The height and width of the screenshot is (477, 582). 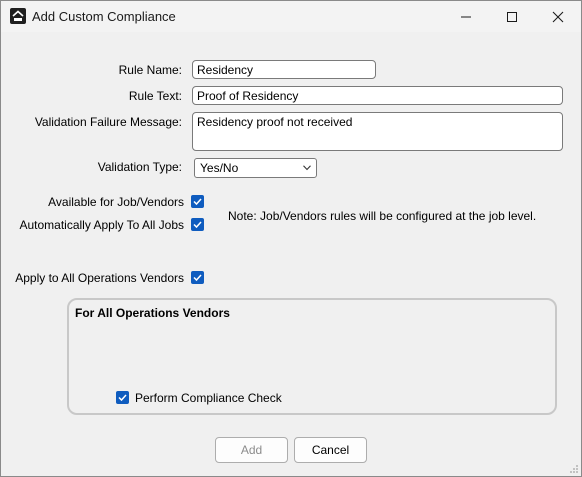 I want to click on failure-message-textarea: Residency proof not received, so click(x=377, y=131).